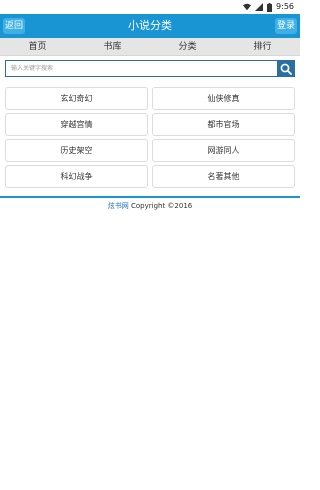  I want to click on signal-icon, so click(259, 7).